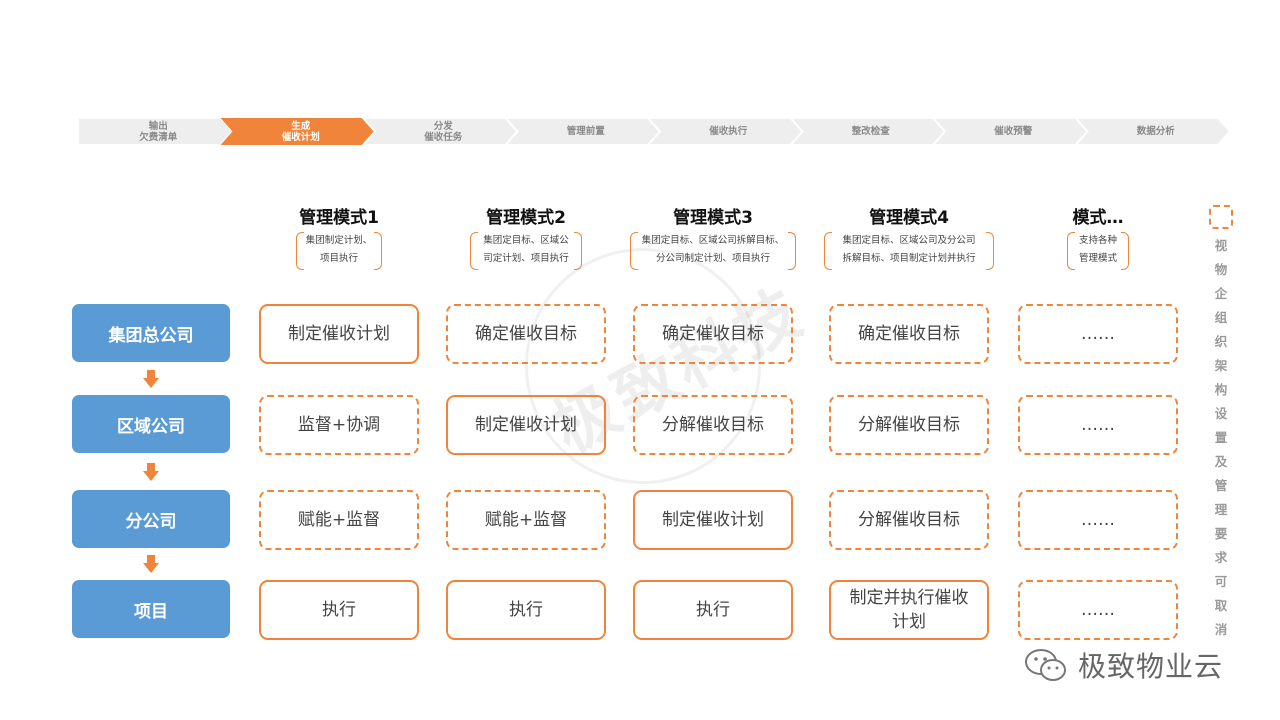 This screenshot has height=720, width=1280. What do you see at coordinates (909, 610) in the screenshot?
I see `matrix-cell: 制定并执行催收计划` at bounding box center [909, 610].